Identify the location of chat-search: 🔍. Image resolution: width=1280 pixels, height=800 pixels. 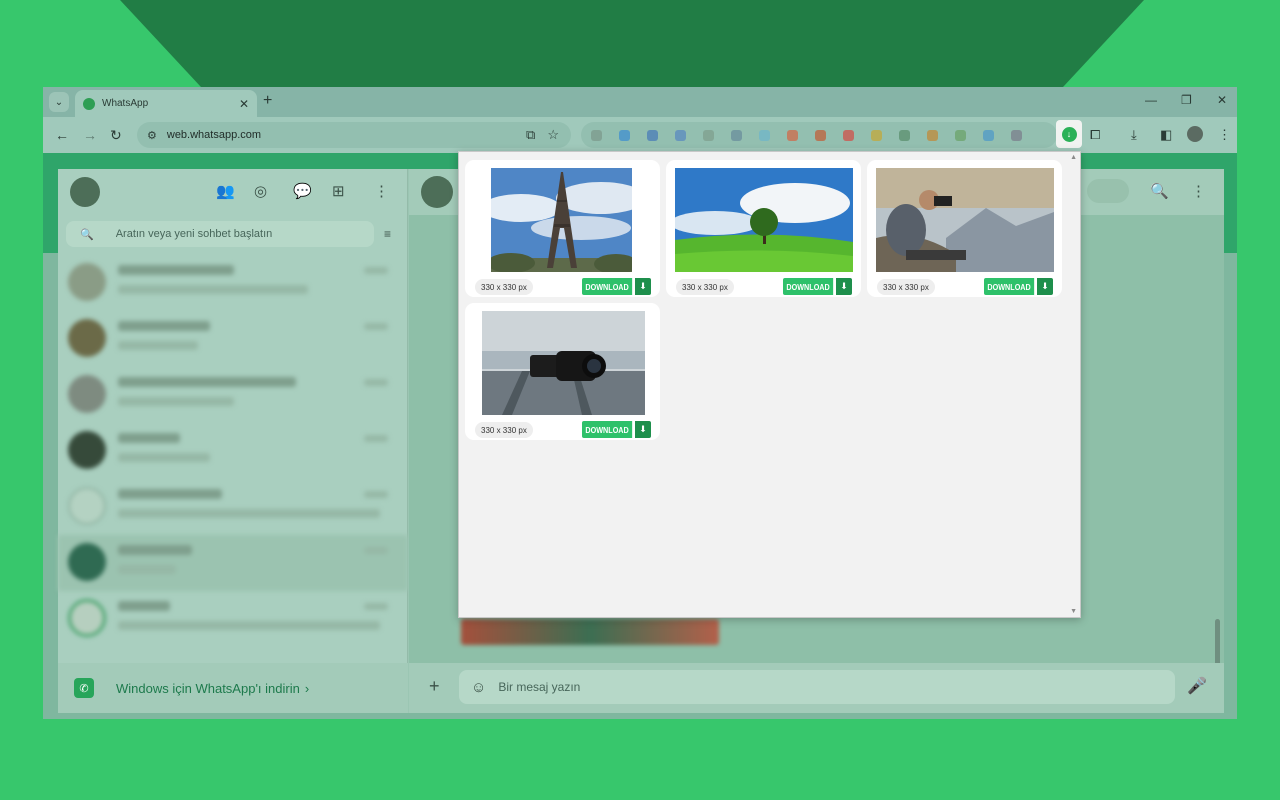
(220, 234).